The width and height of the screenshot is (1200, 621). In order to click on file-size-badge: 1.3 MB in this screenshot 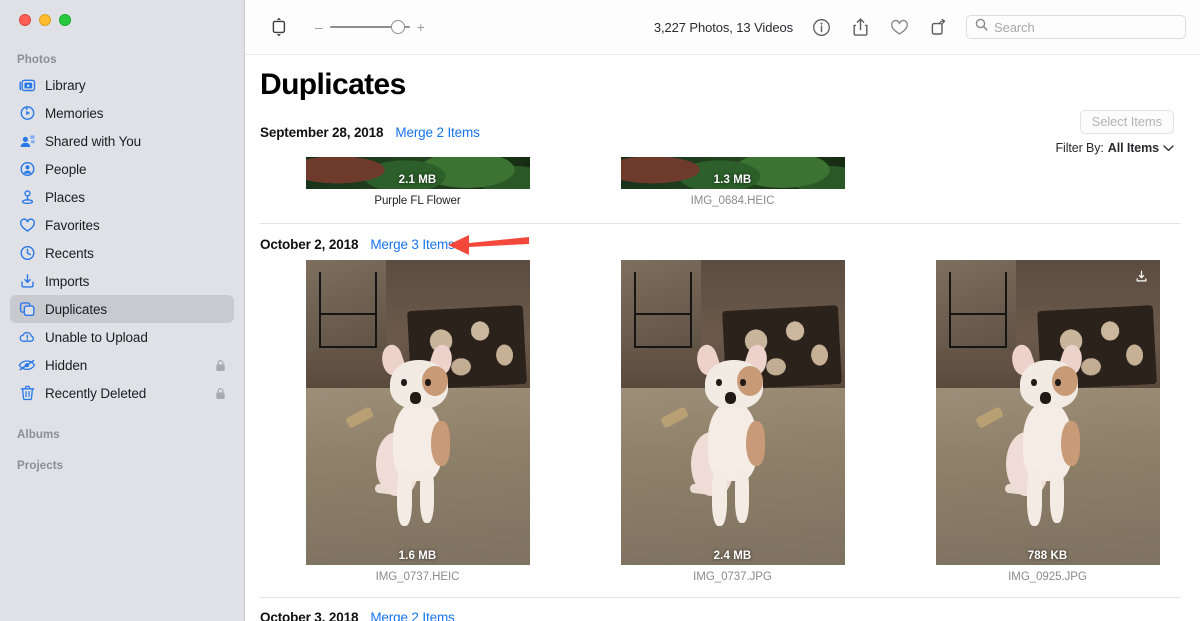, I will do `click(732, 179)`.